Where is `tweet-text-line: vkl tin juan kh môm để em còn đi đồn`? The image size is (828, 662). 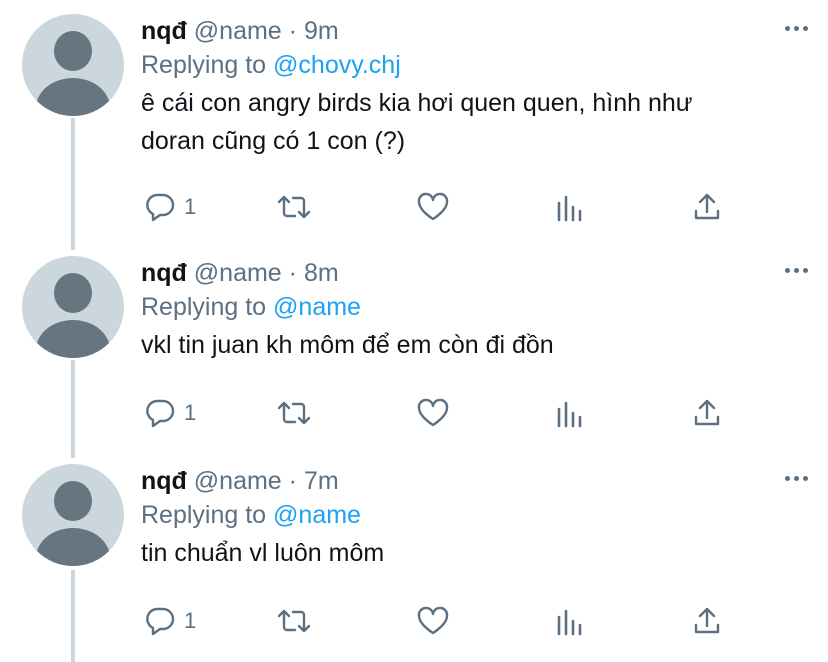
tweet-text-line: vkl tin juan kh môm để em còn đi đồn is located at coordinates (347, 345).